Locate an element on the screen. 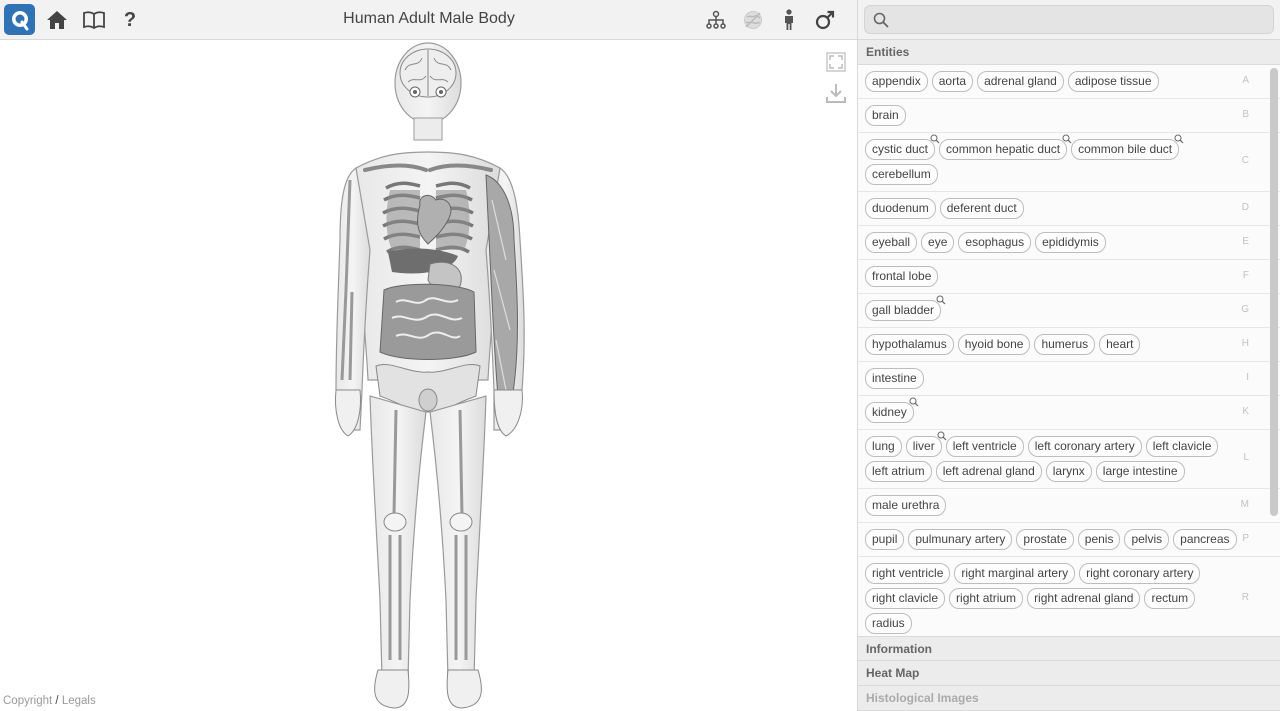  entity-tag-label: rectum is located at coordinates (1170, 598).